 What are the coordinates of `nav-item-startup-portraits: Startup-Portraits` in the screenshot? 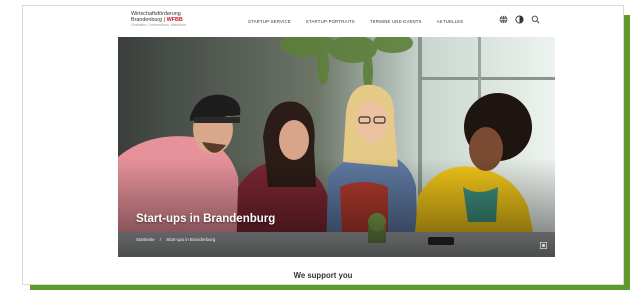 It's located at (330, 21).